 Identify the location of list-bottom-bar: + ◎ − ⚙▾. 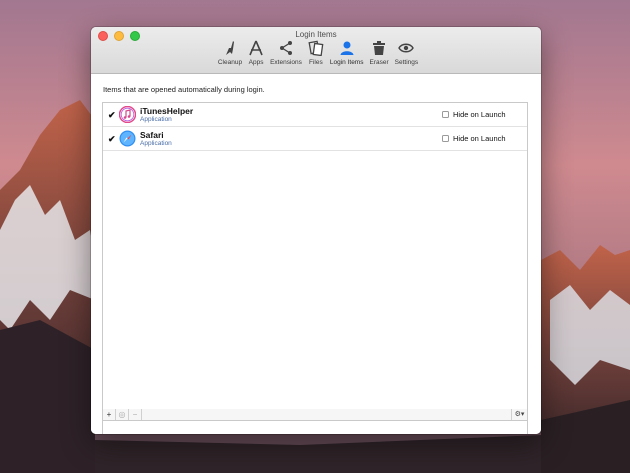
(315, 415).